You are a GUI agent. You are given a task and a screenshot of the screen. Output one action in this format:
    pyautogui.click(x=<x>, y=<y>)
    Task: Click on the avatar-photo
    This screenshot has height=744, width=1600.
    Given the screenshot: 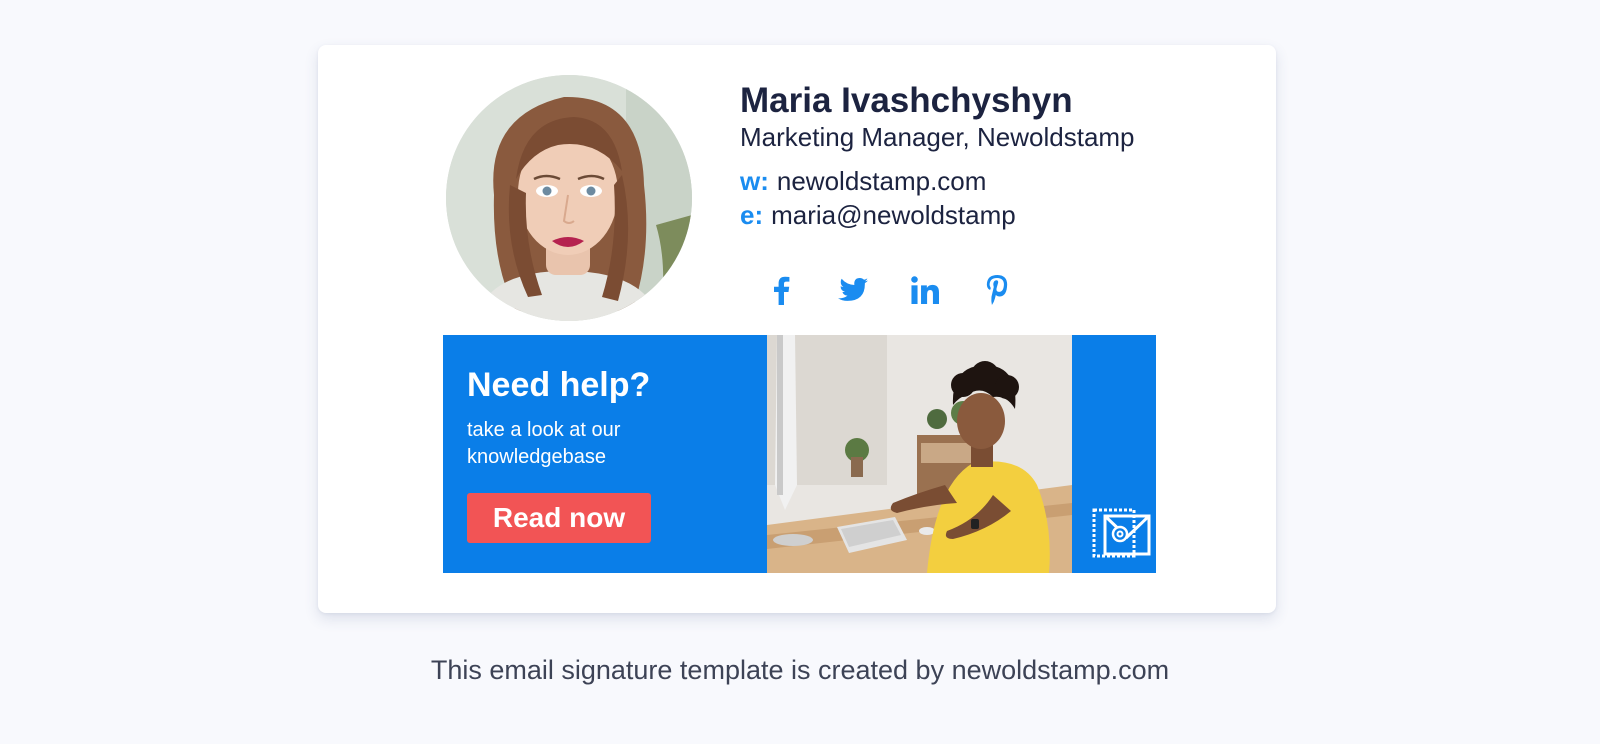 What is the action you would take?
    pyautogui.click(x=569, y=198)
    